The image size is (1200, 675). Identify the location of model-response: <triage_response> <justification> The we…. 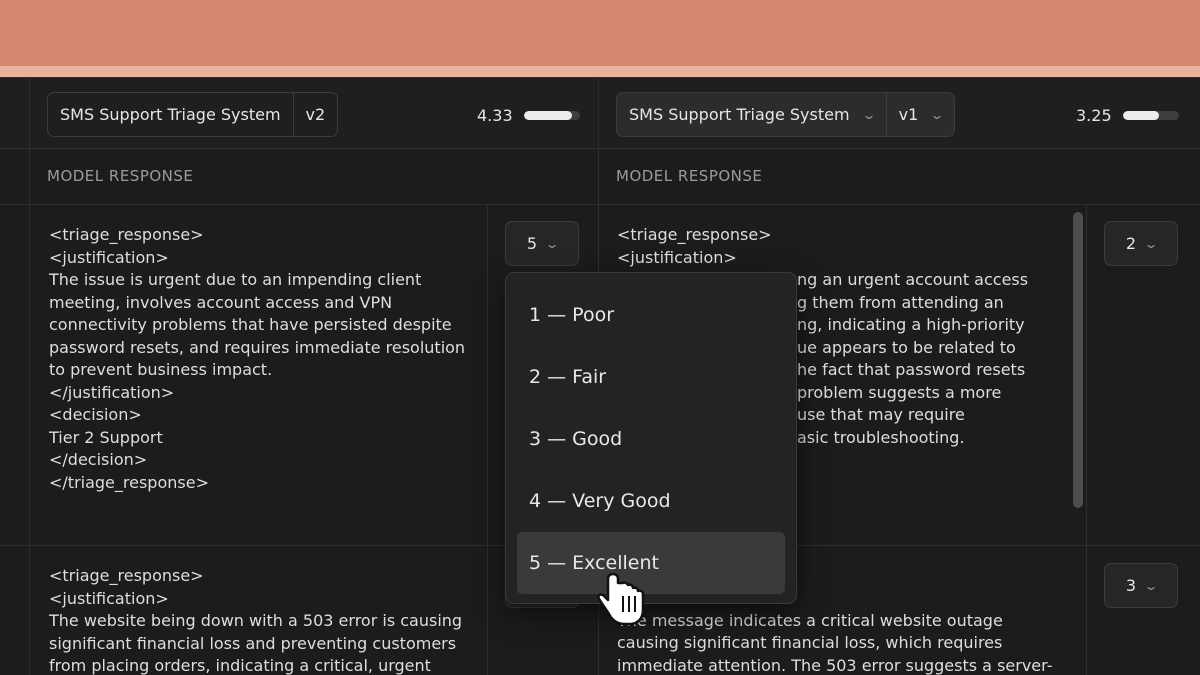
(256, 620).